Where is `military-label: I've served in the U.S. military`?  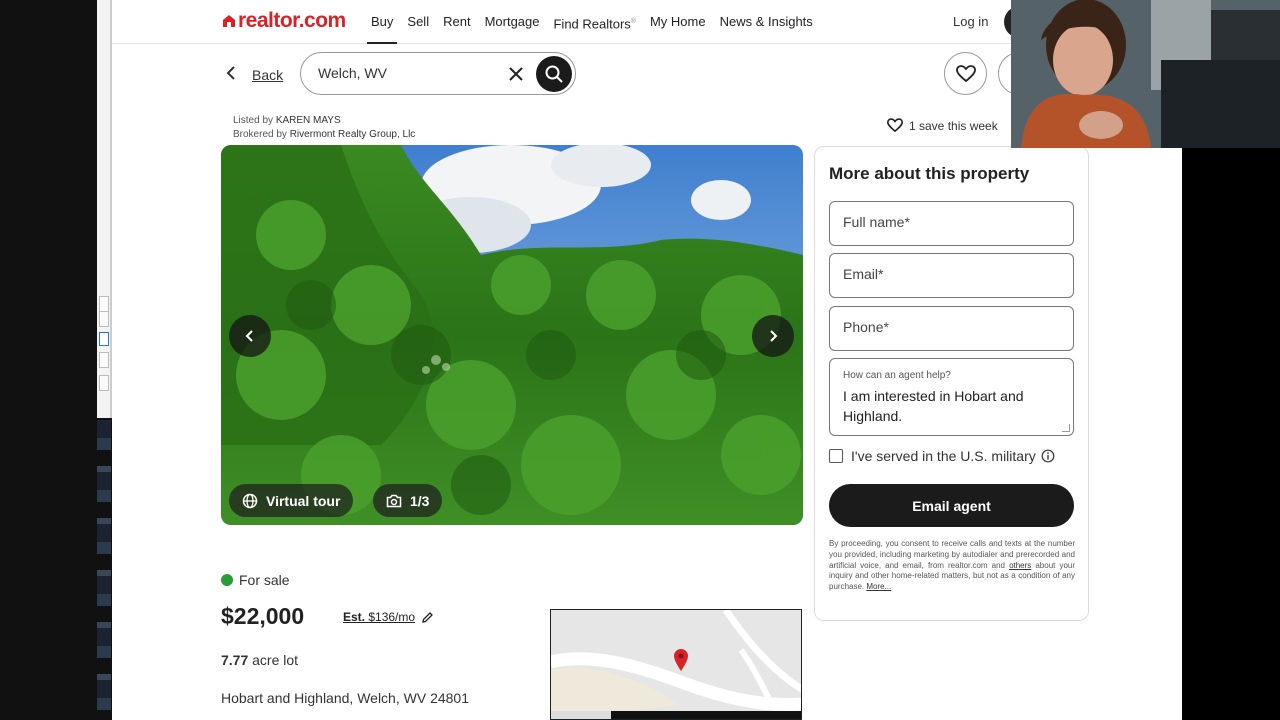 military-label: I've served in the U.S. military is located at coordinates (943, 456).